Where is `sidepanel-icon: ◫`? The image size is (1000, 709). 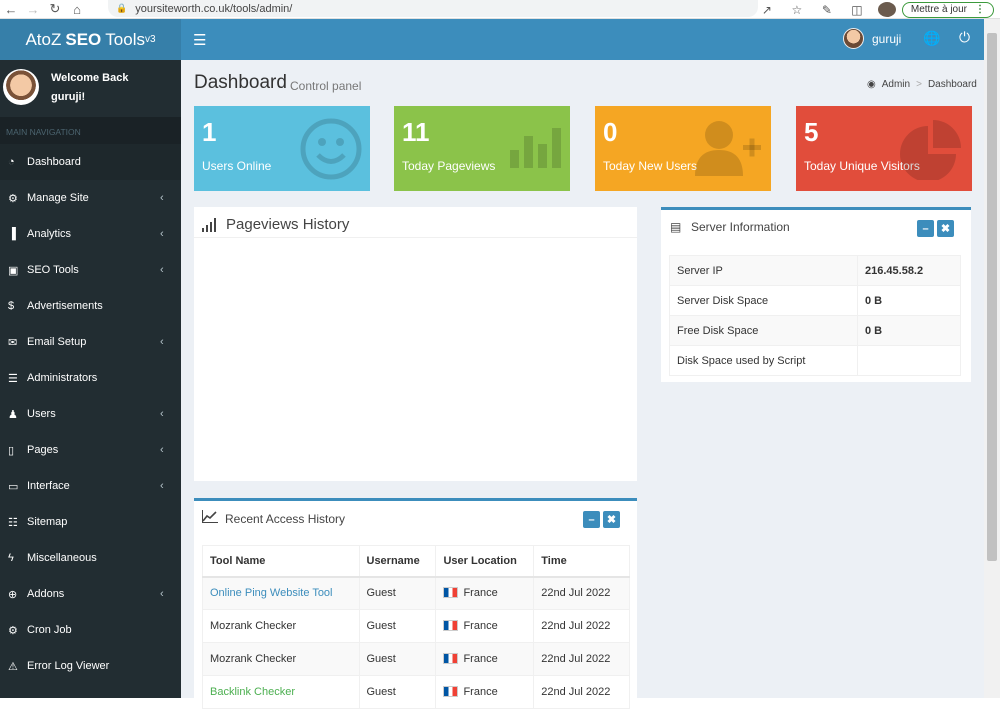
sidepanel-icon: ◫ is located at coordinates (857, 10).